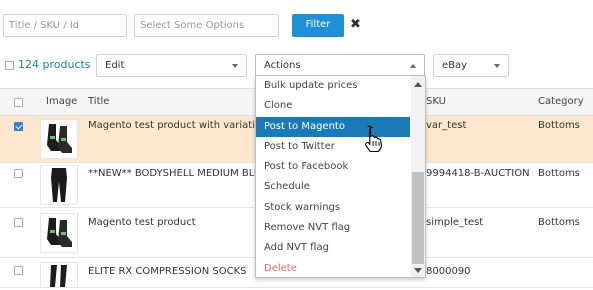 This screenshot has height=290, width=593. Describe the element at coordinates (455, 222) in the screenshot. I see `row-sku: simple_test` at that location.